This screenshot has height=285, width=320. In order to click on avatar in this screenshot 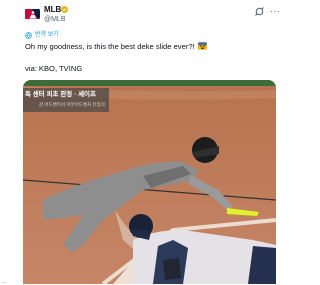, I will do `click(32, 14)`.